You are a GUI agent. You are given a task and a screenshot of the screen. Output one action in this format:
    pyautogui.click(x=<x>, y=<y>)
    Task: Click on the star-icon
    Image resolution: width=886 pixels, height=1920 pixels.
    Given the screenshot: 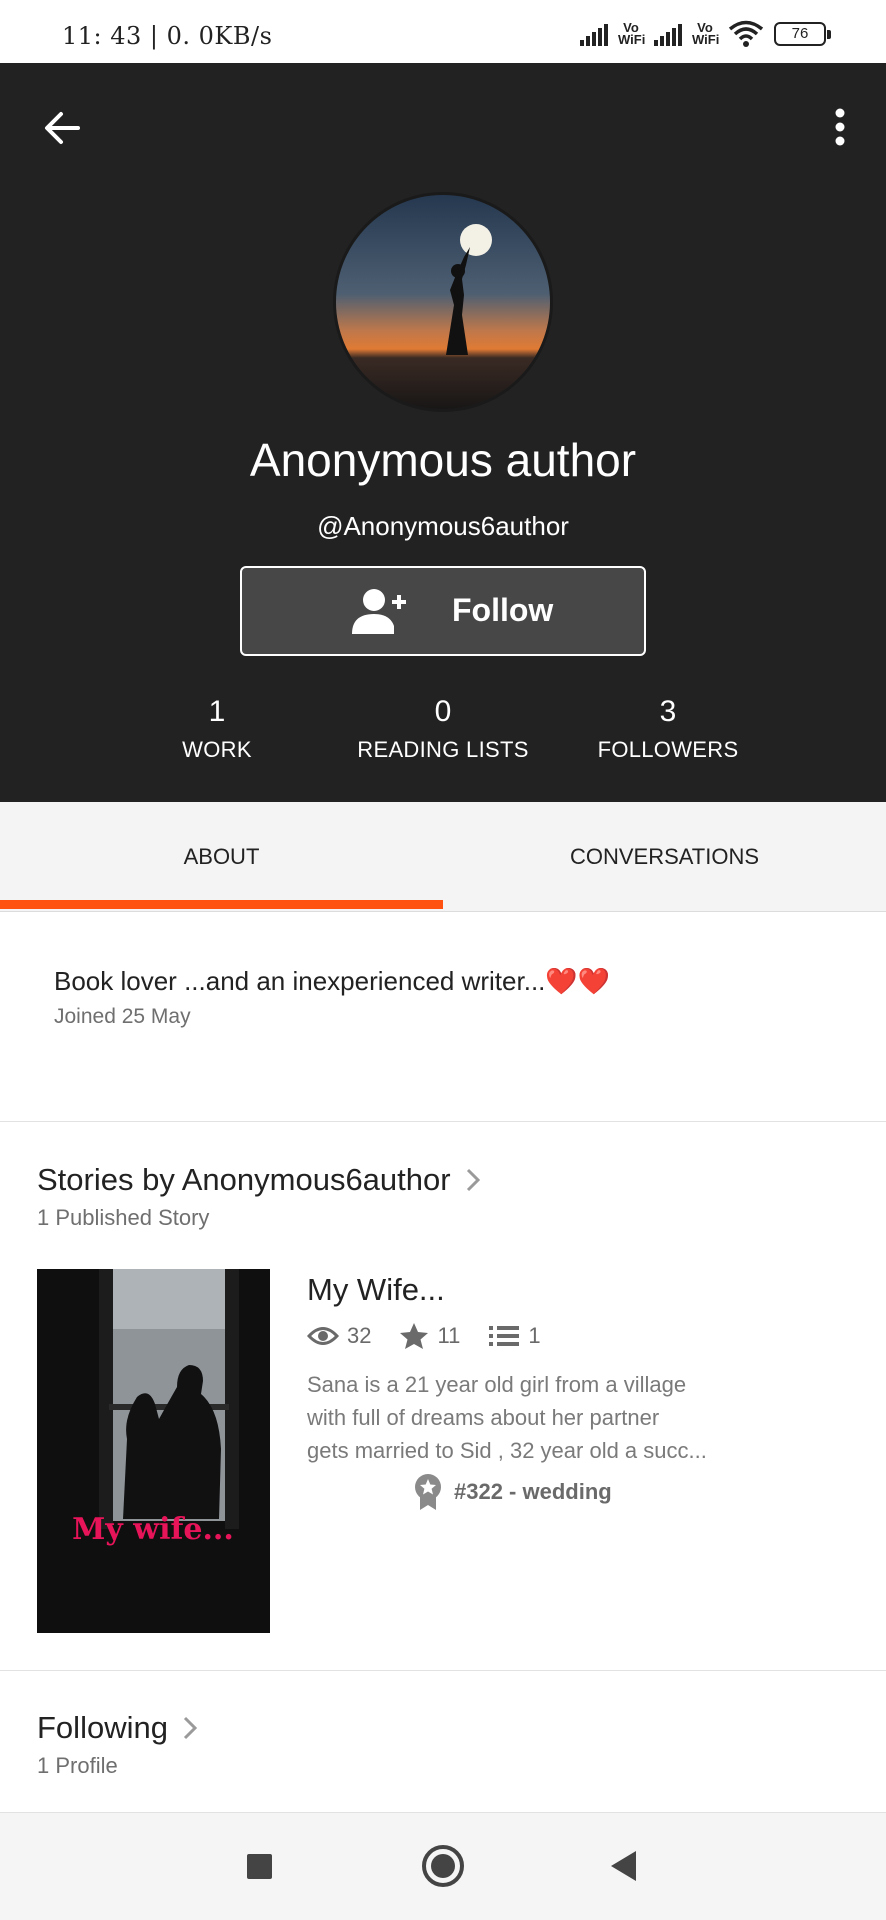 What is the action you would take?
    pyautogui.click(x=414, y=1336)
    